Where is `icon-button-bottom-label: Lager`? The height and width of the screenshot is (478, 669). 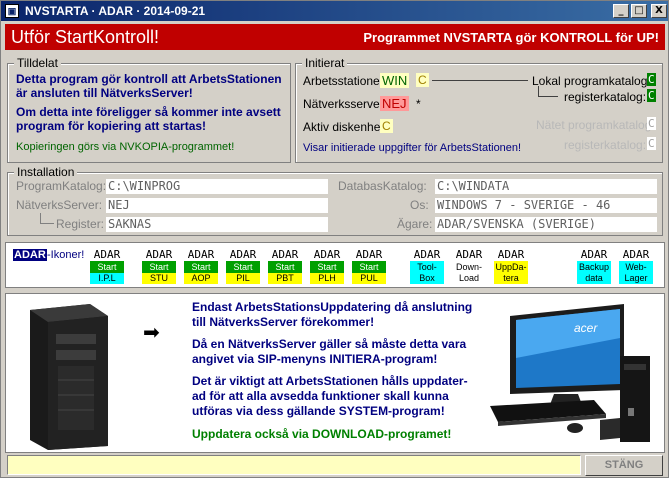 icon-button-bottom-label: Lager is located at coordinates (636, 278).